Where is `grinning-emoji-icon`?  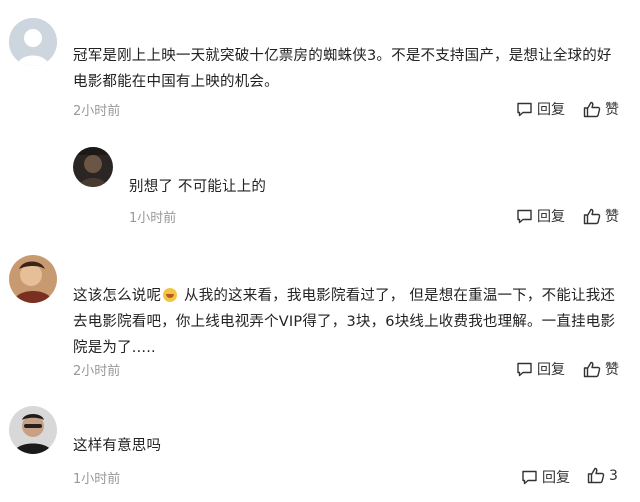 grinning-emoji-icon is located at coordinates (170, 295).